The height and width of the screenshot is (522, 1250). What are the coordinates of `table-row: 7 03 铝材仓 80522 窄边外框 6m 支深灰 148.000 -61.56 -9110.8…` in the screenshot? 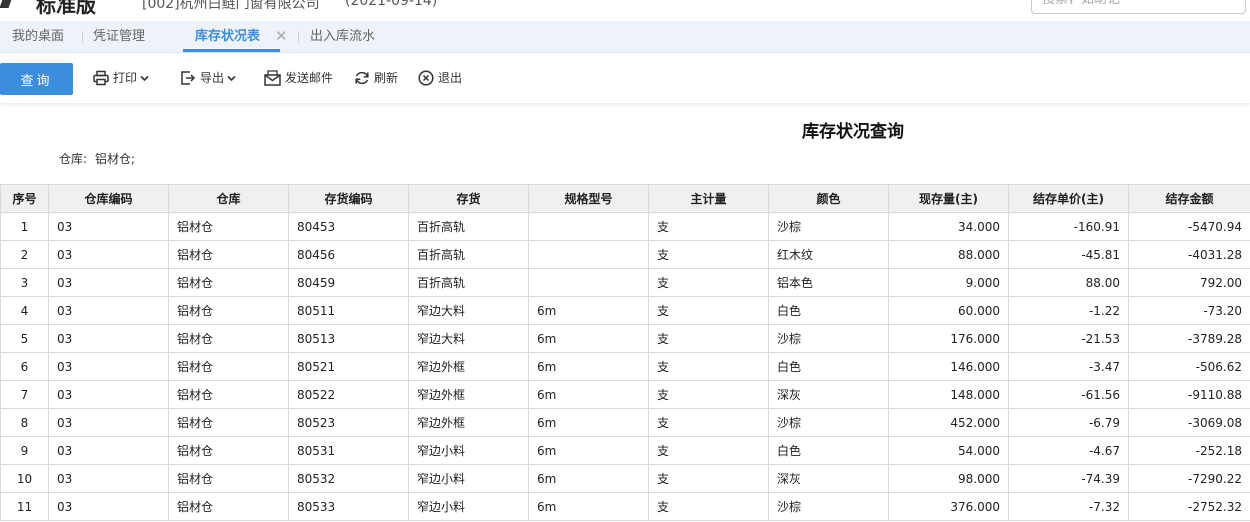 It's located at (625, 394).